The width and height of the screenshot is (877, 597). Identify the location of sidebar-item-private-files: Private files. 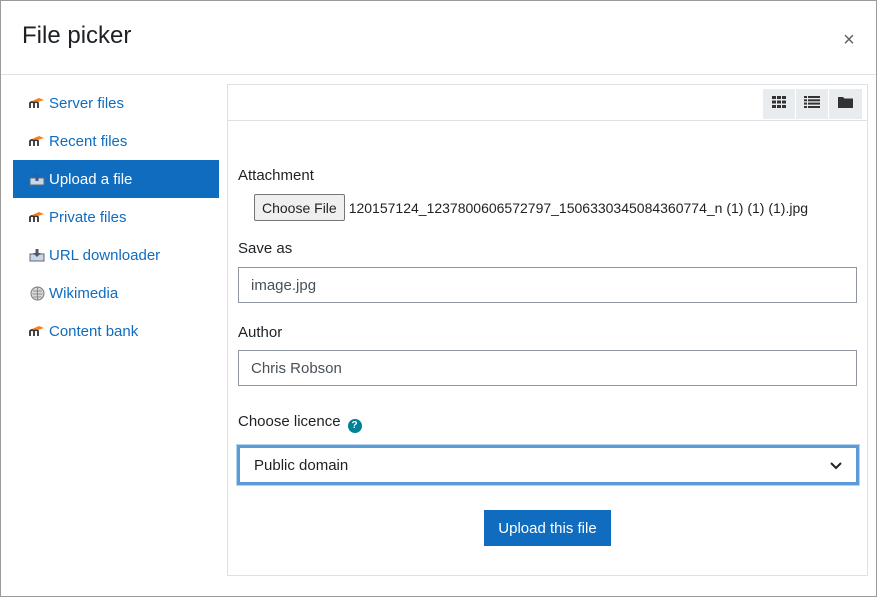
(116, 217).